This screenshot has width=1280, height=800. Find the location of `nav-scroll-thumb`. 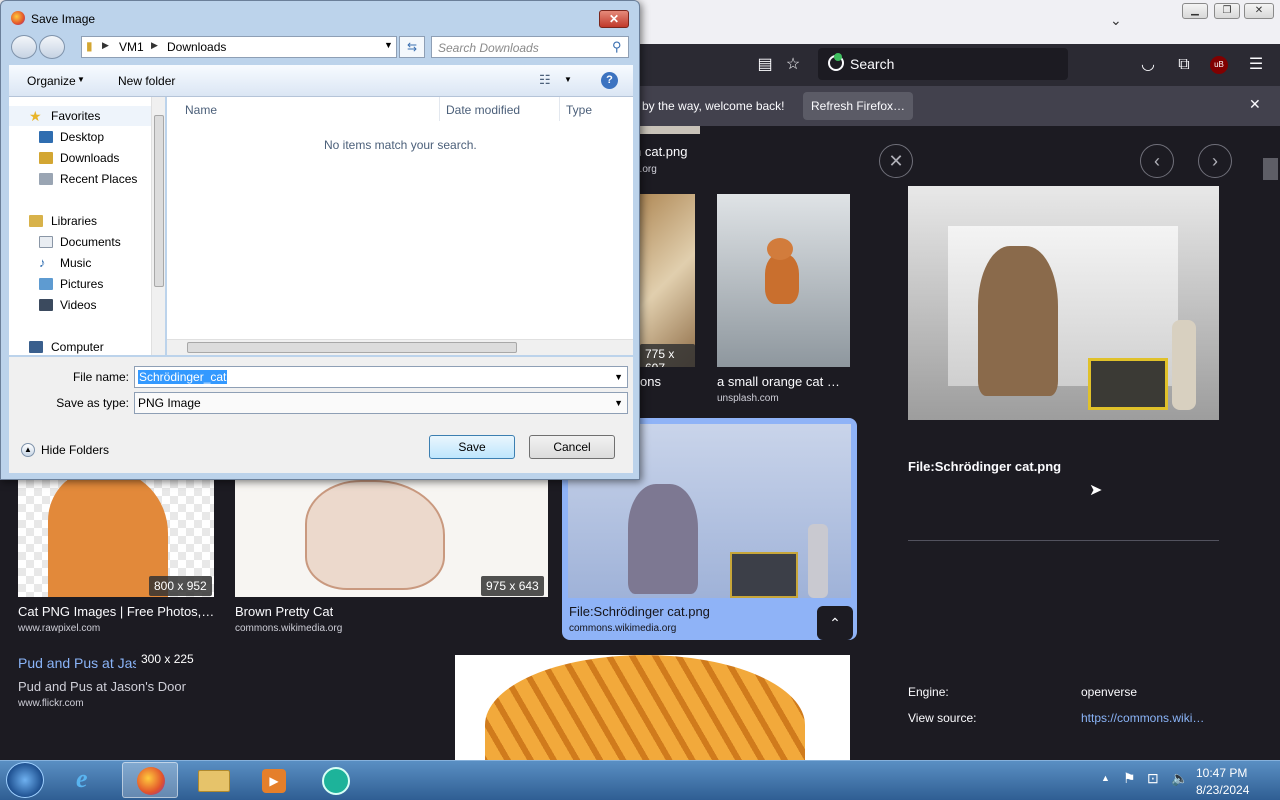

nav-scroll-thumb is located at coordinates (159, 201).